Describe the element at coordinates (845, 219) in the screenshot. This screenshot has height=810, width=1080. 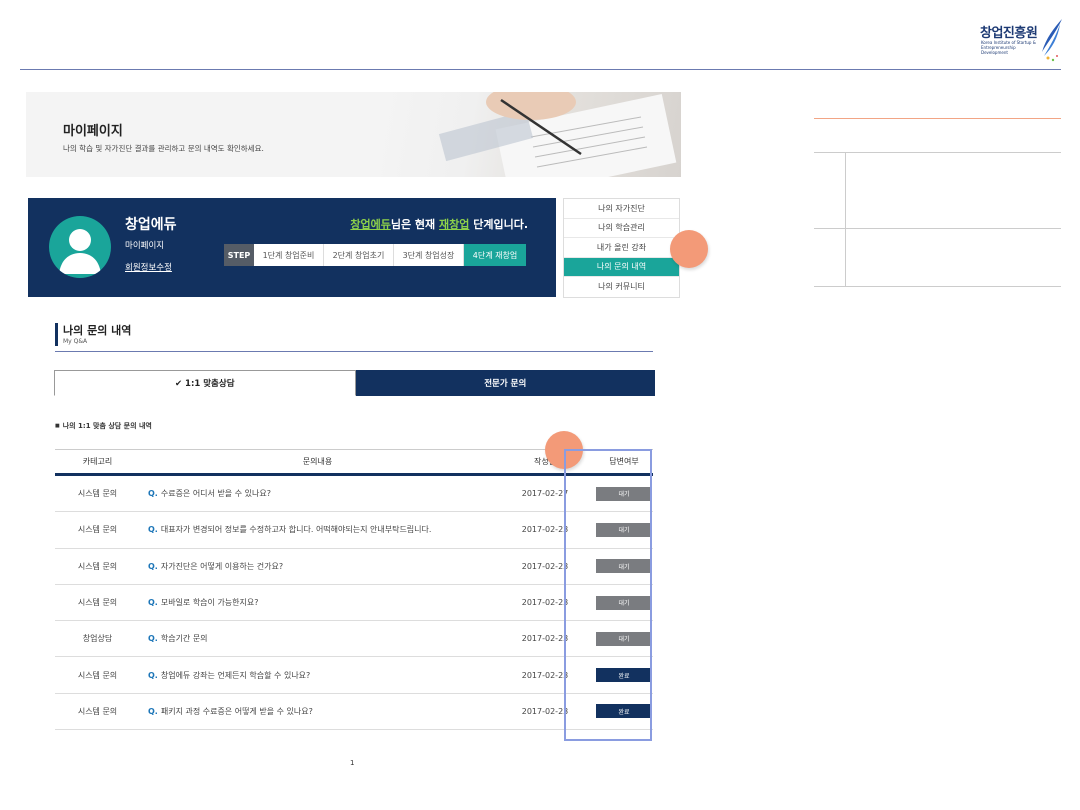
I see `right-panel-divider` at that location.